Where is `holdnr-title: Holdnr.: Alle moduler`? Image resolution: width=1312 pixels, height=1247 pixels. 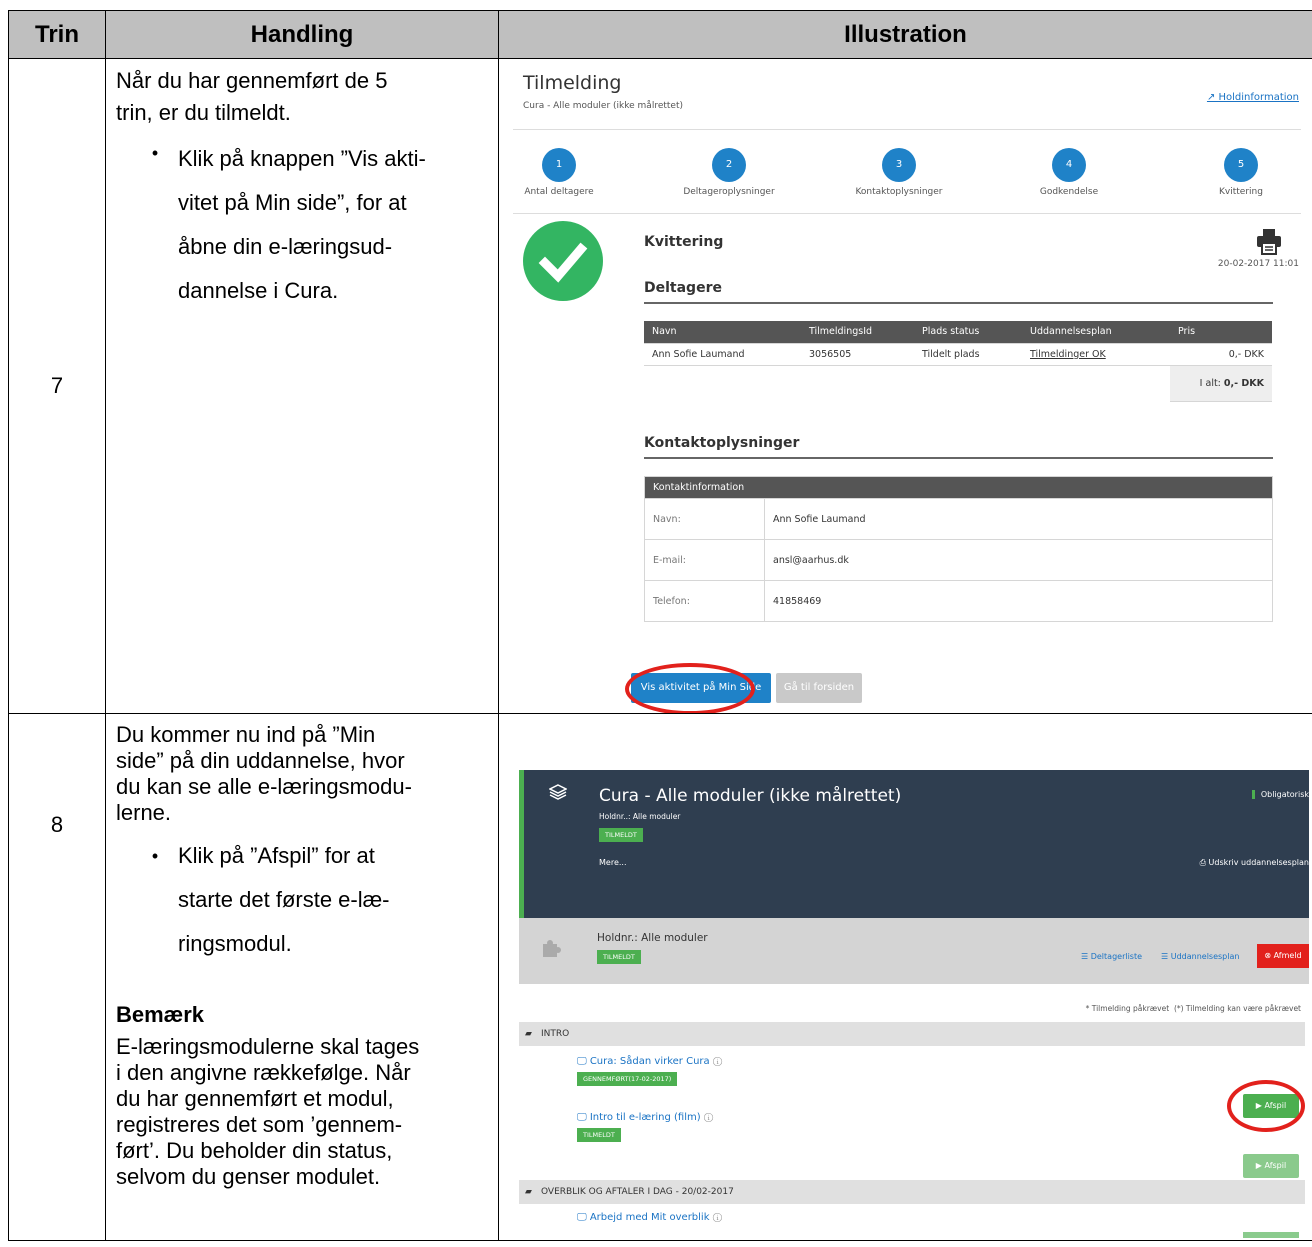 holdnr-title: Holdnr.: Alle moduler is located at coordinates (652, 938).